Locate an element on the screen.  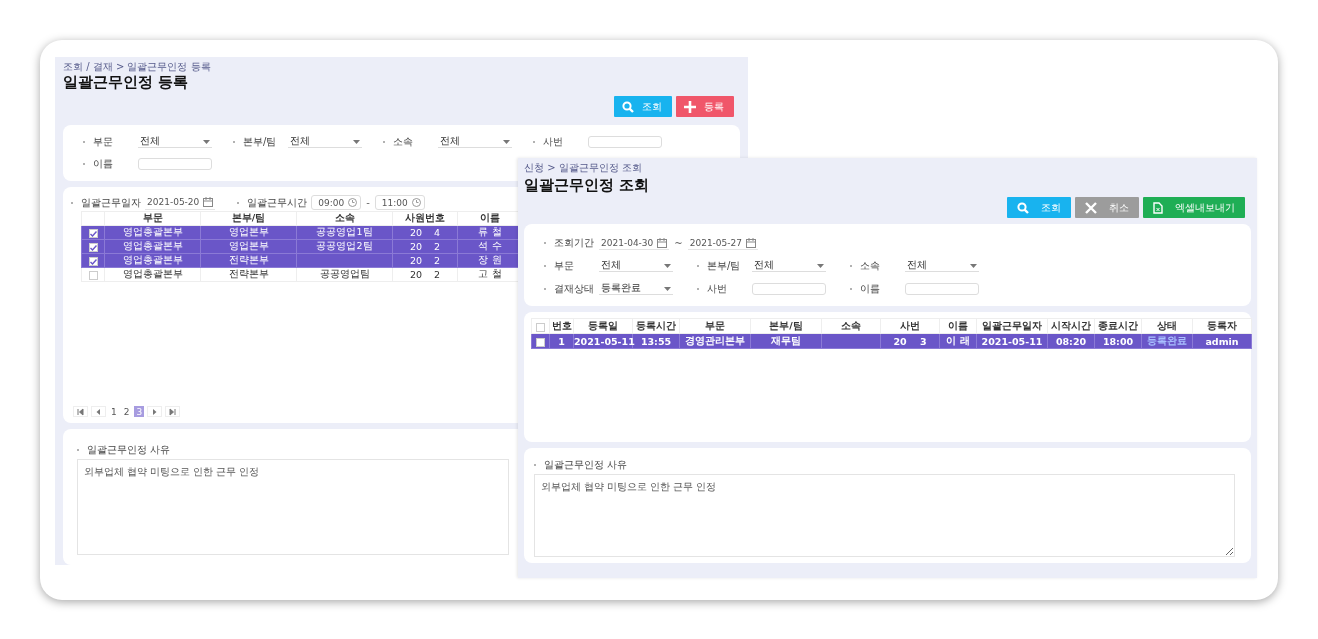
date-field: 2021-05-27 is located at coordinates (722, 243).